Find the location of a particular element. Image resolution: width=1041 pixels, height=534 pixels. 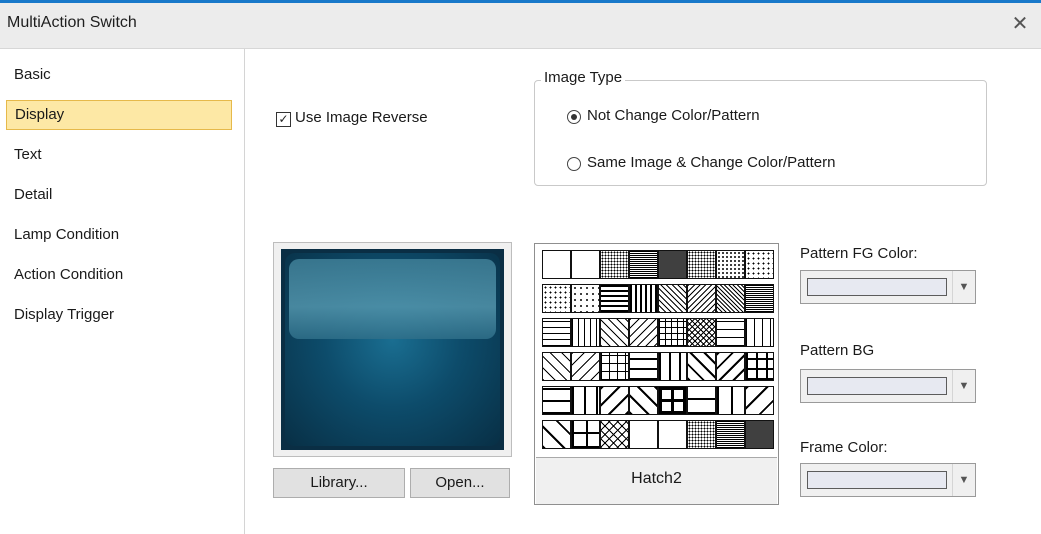

pattern-bg-color-select: ▼ is located at coordinates (888, 386).